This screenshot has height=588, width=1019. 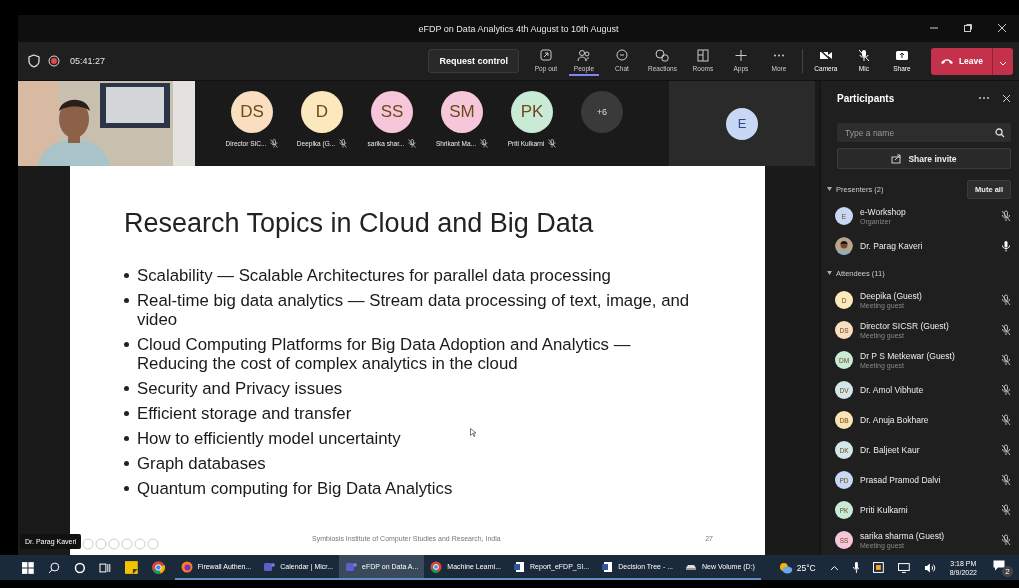 What do you see at coordinates (884, 510) in the screenshot?
I see `participant-name: Priti Kulkarni` at bounding box center [884, 510].